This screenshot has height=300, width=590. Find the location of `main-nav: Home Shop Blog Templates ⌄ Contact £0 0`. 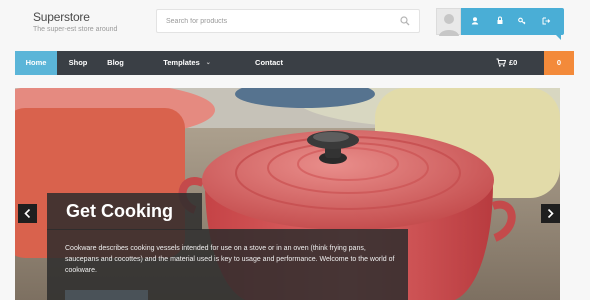

main-nav: Home Shop Blog Templates ⌄ Contact £0 0 is located at coordinates (294, 63).